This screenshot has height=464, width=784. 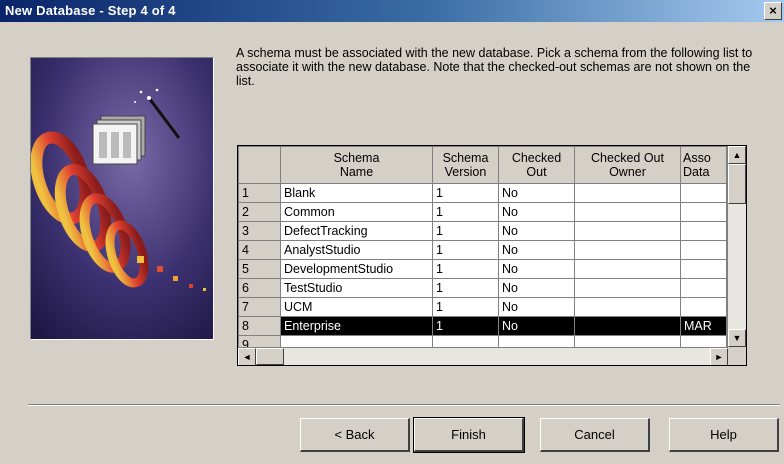 I want to click on row-number: 7, so click(x=259, y=307).